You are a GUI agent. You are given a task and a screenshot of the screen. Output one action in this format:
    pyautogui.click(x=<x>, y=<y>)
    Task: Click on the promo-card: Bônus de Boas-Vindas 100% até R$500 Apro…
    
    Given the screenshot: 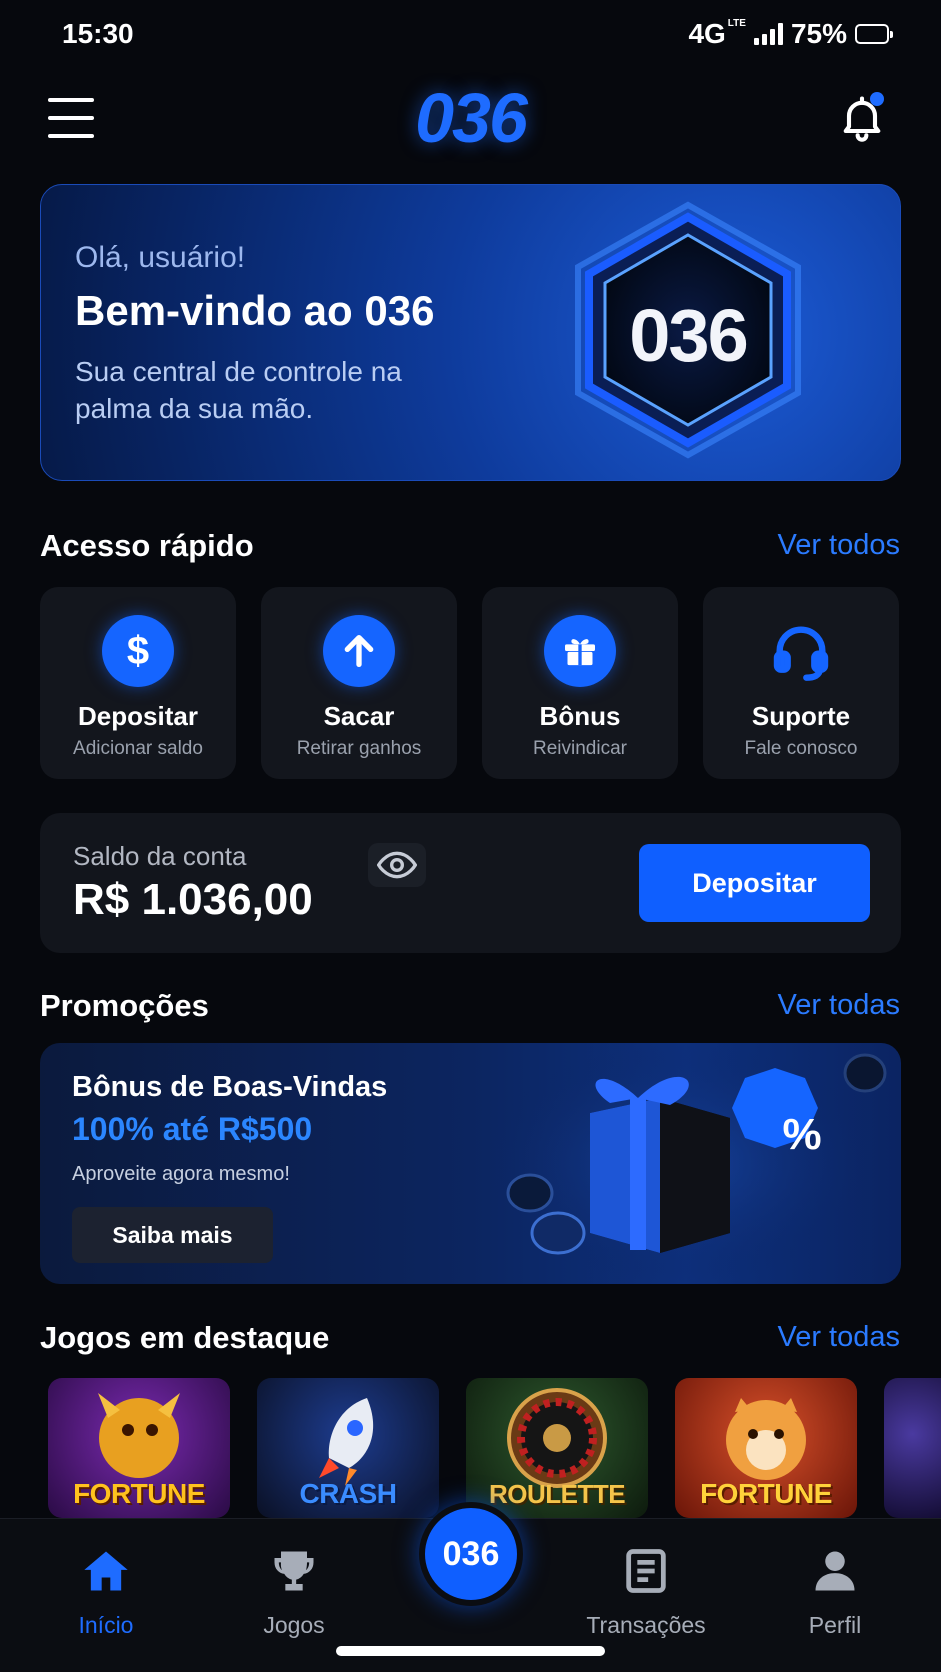 What is the action you would take?
    pyautogui.click(x=470, y=1163)
    